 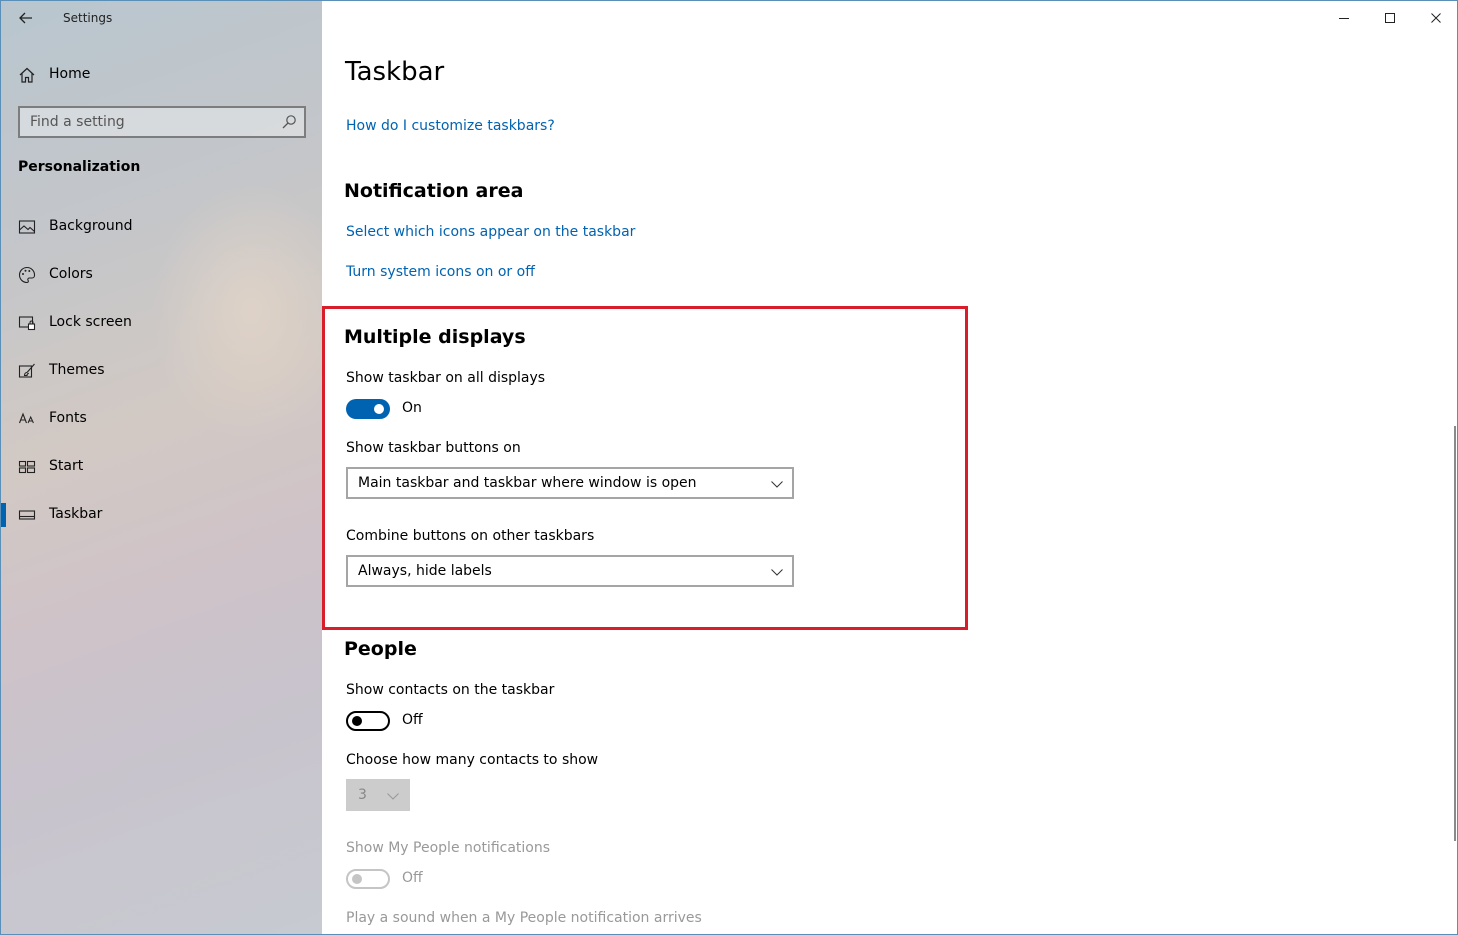 I want to click on search-icon, so click(x=289, y=122).